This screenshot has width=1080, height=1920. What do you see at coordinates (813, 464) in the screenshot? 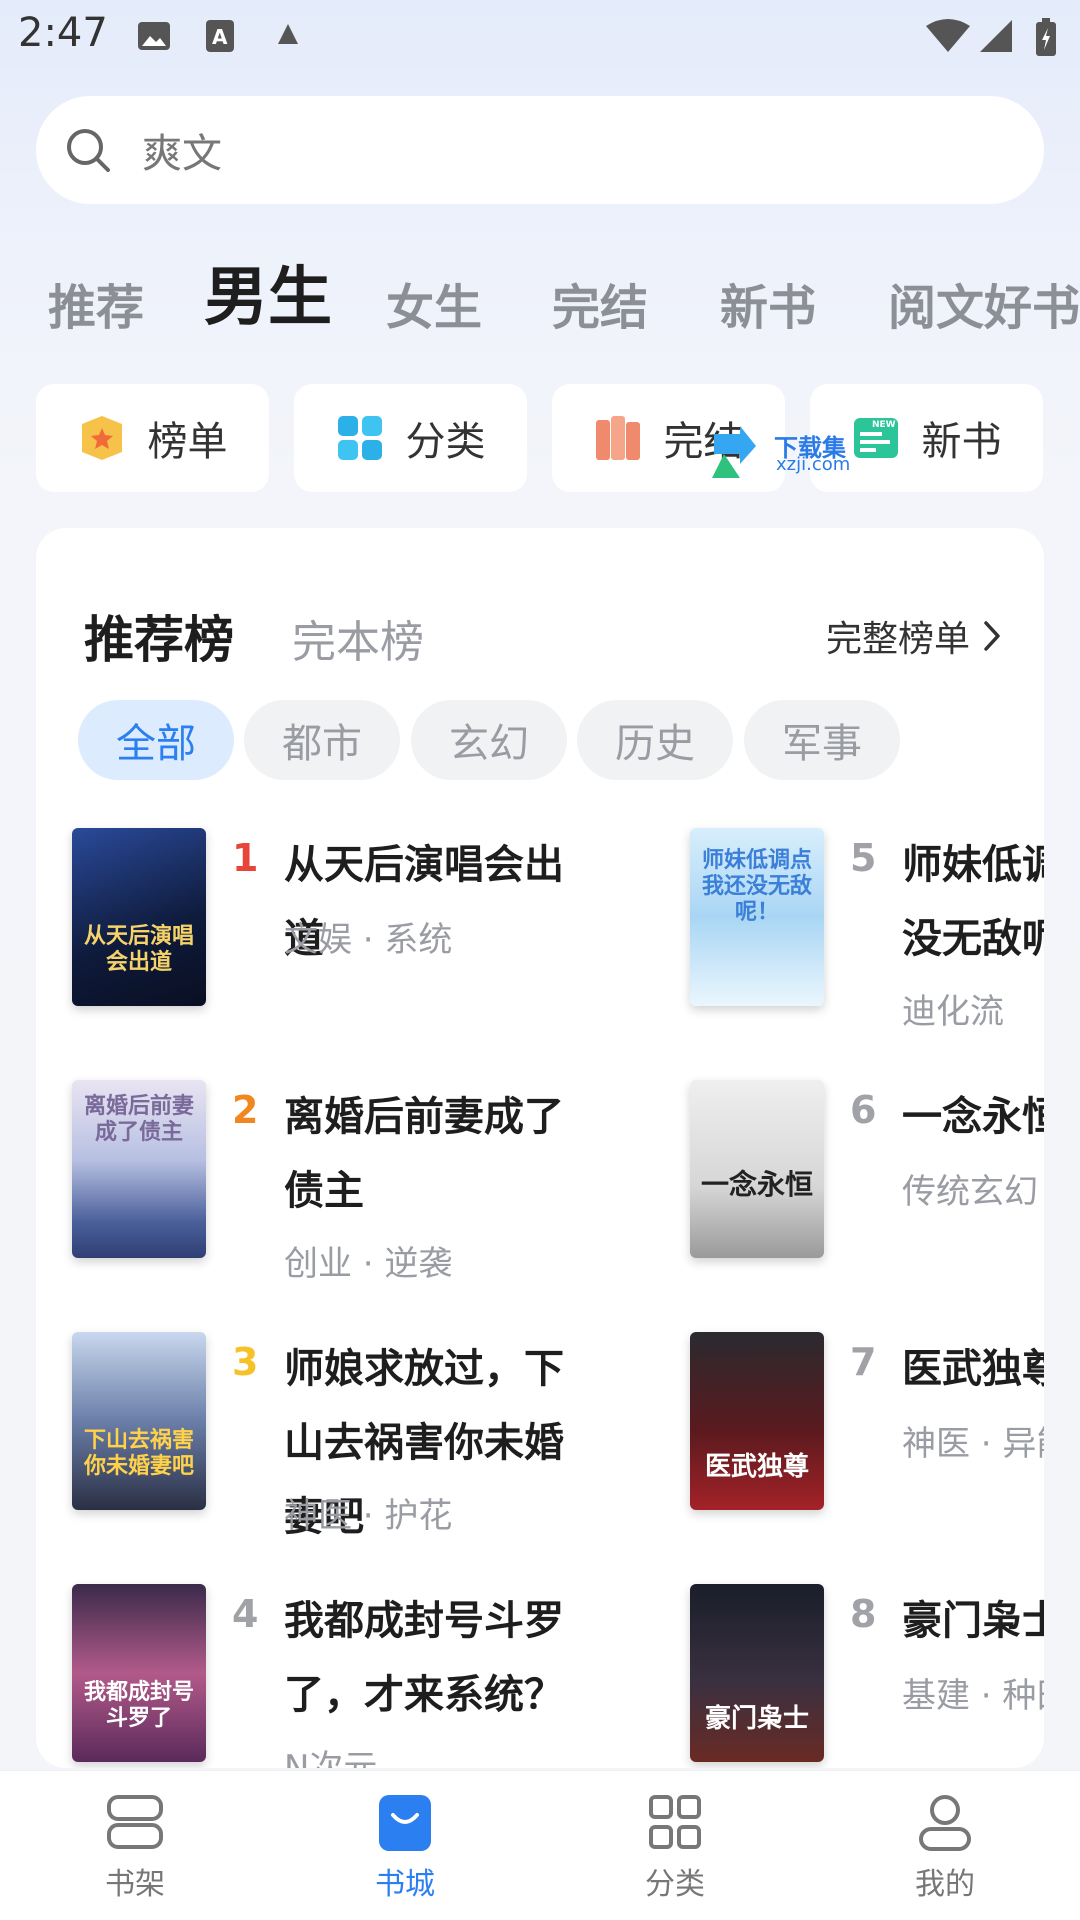
I see `watermark-sub: xzji.com` at bounding box center [813, 464].